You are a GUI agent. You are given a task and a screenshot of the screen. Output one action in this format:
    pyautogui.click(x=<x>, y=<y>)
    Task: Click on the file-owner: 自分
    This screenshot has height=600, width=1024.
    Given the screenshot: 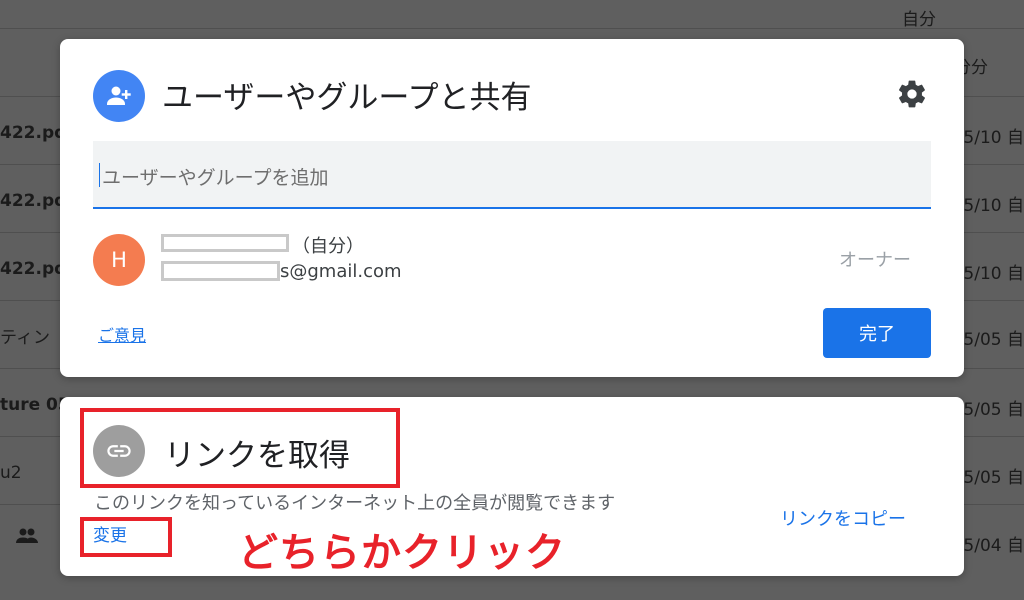 What is the action you would take?
    pyautogui.click(x=919, y=20)
    